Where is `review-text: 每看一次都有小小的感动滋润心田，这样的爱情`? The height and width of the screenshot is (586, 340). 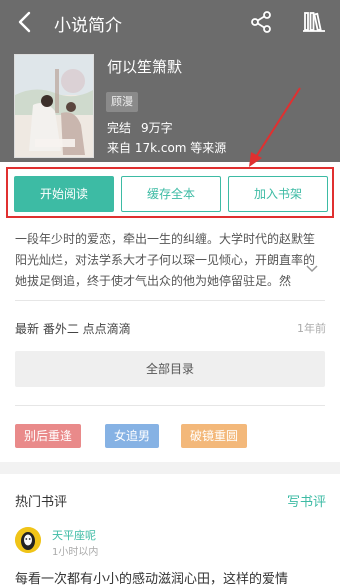
review-text: 每看一次都有小小的感动滋润心田，这样的爱情 is located at coordinates (151, 577).